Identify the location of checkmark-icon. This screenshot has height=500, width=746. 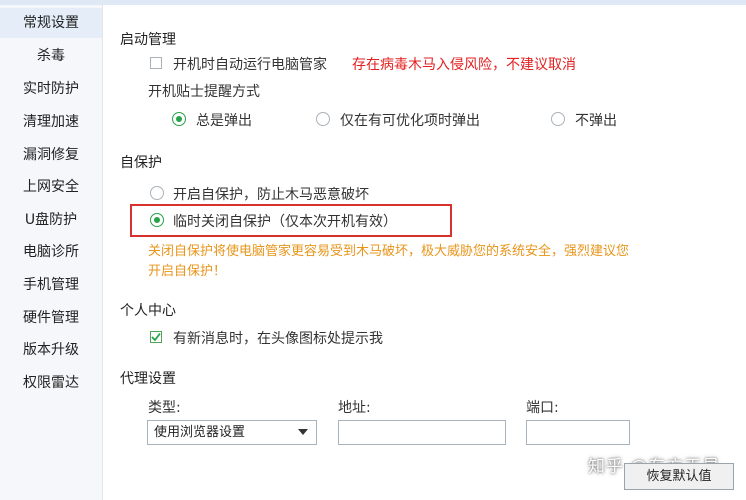
(156, 337).